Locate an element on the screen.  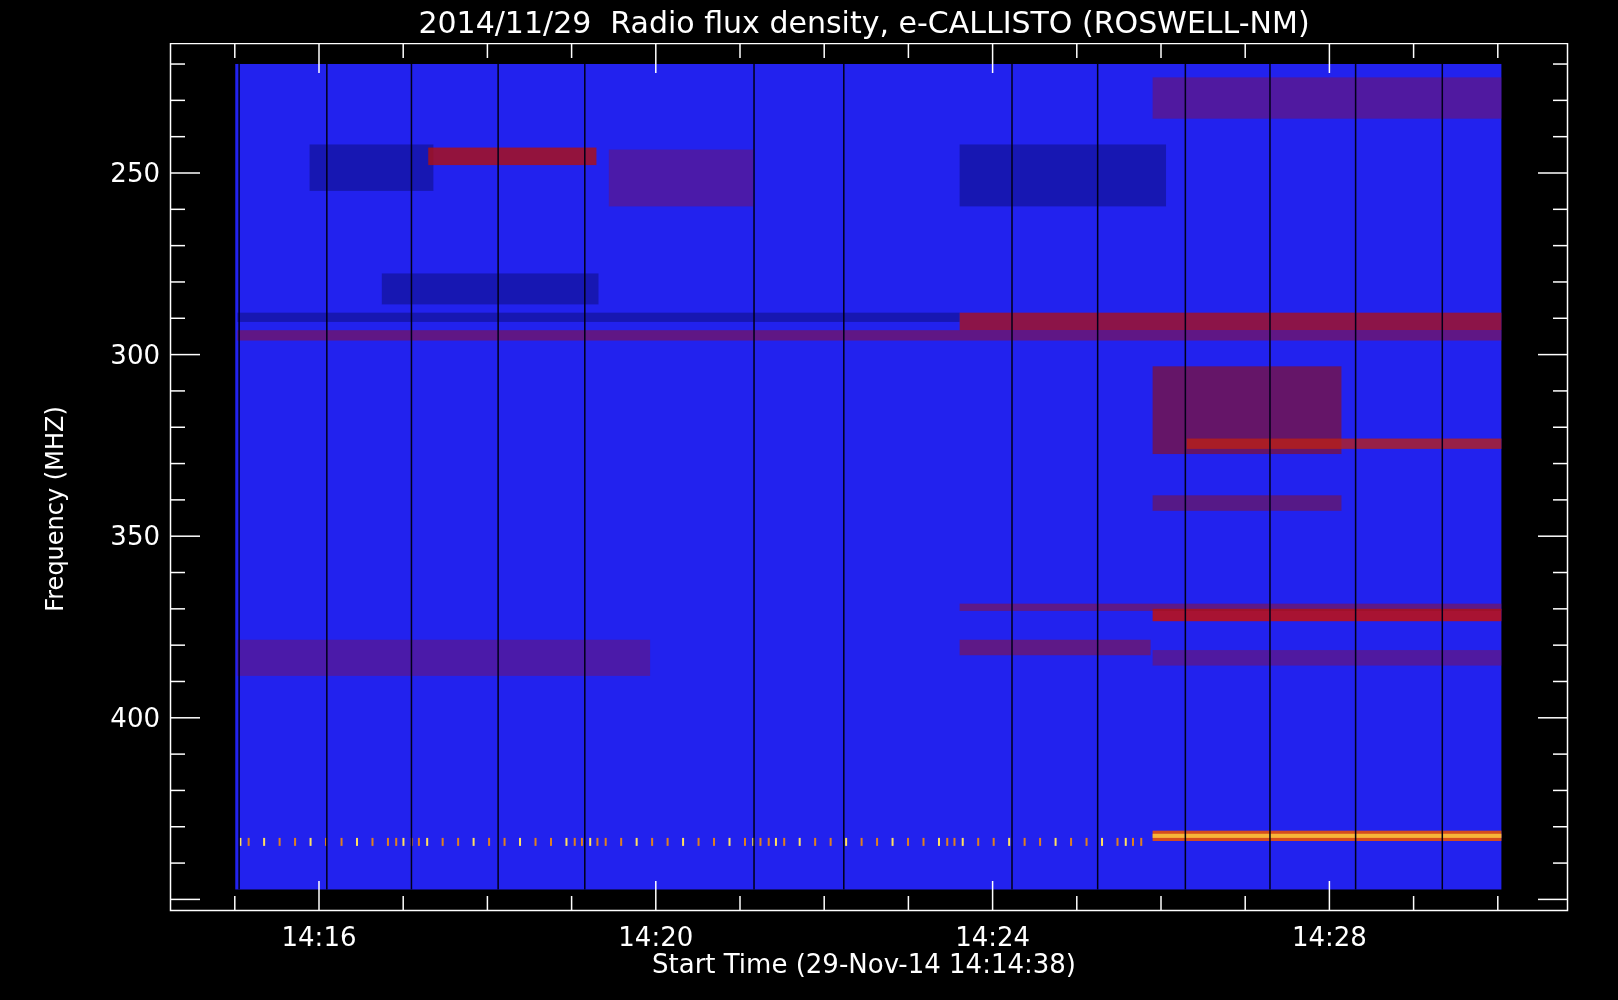
y-tick-label: 250 is located at coordinates (135, 173).